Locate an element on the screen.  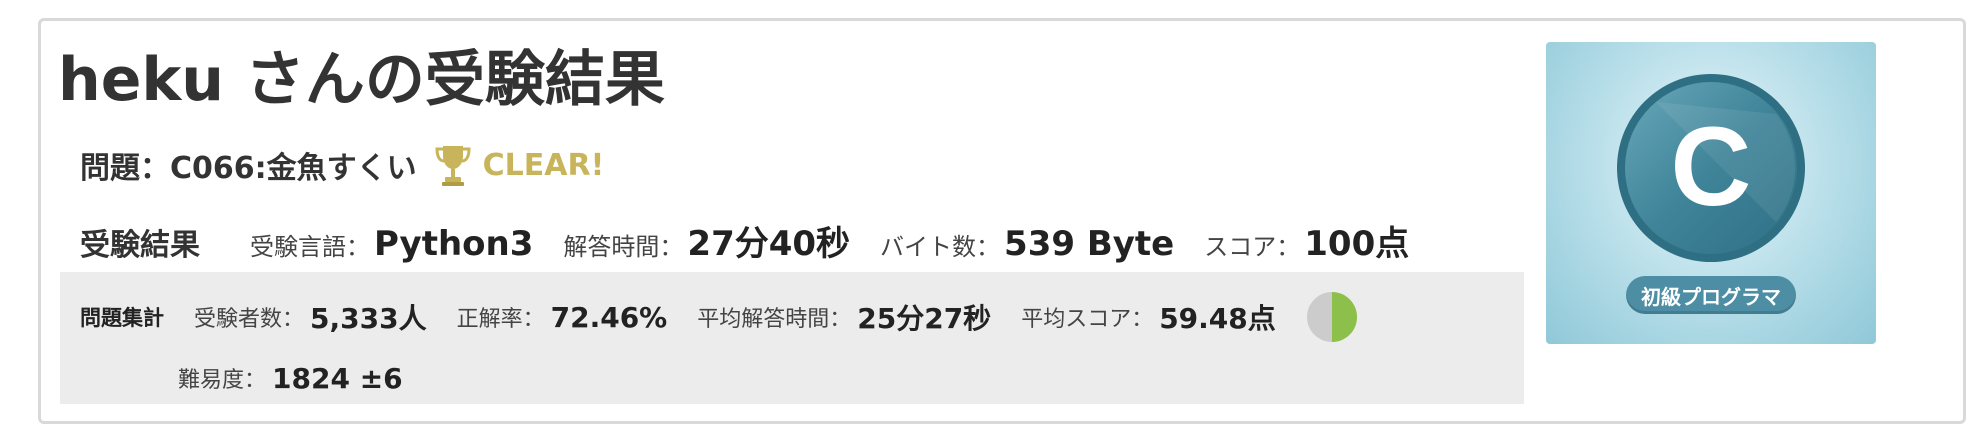
score-value: 100点 is located at coordinates (1357, 244).